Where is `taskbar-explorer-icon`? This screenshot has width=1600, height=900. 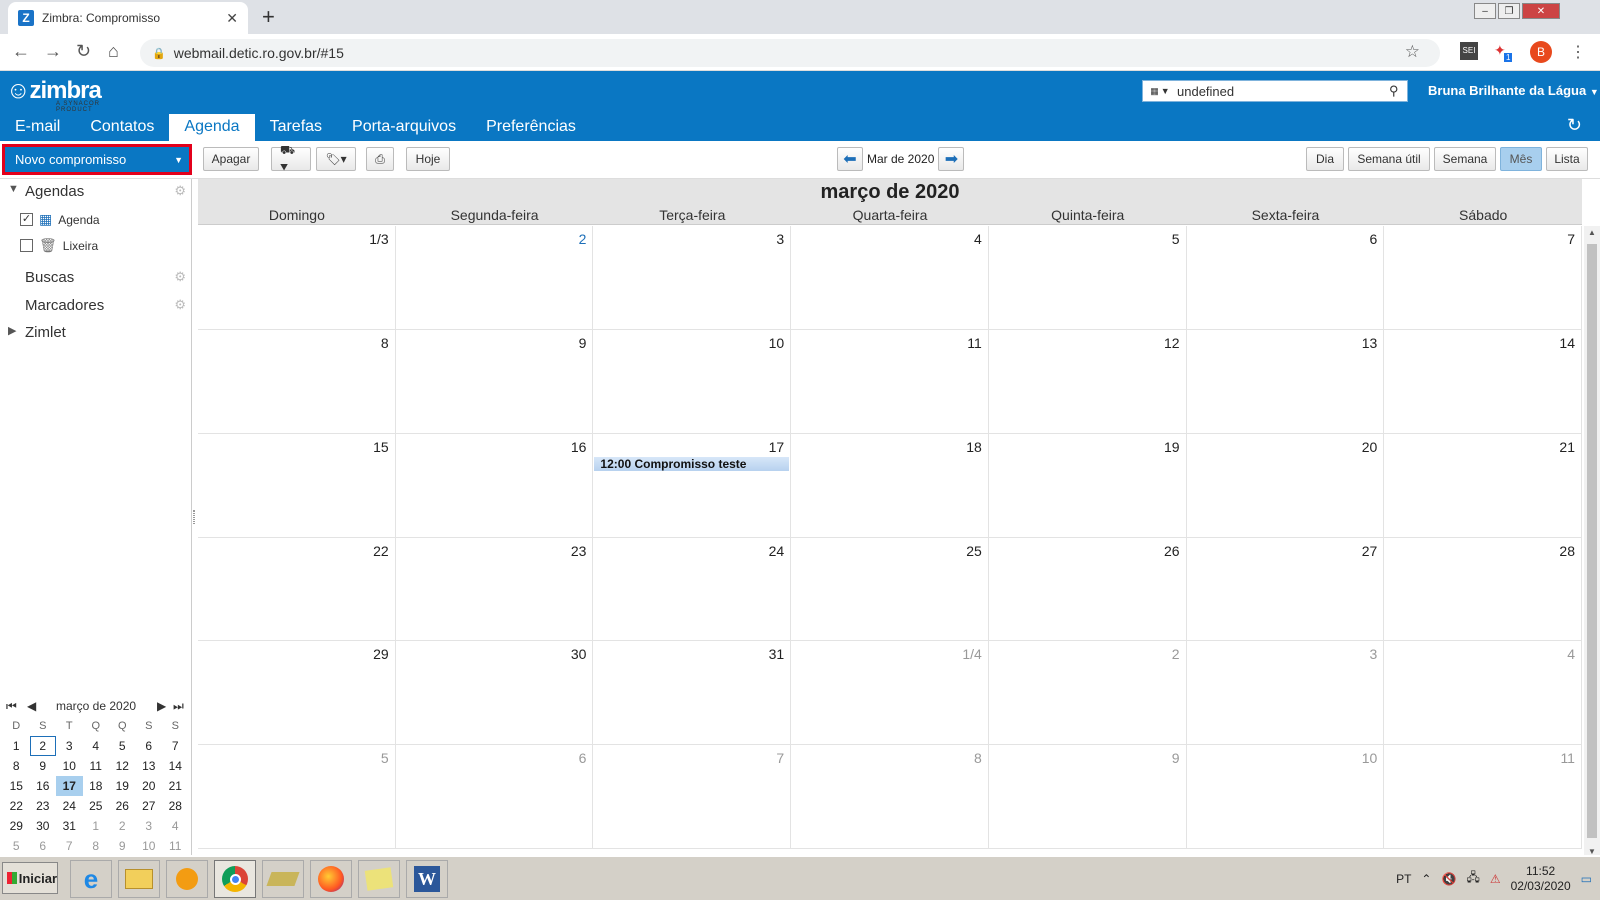 taskbar-explorer-icon is located at coordinates (139, 879).